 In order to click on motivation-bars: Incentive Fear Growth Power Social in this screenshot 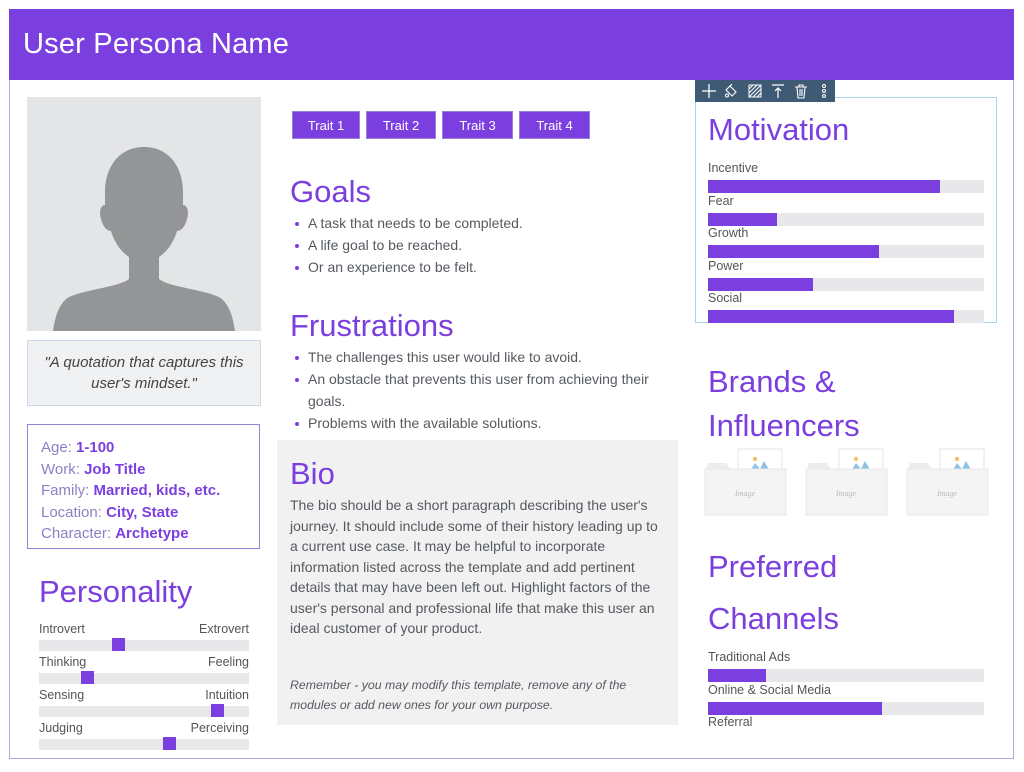, I will do `click(852, 242)`.